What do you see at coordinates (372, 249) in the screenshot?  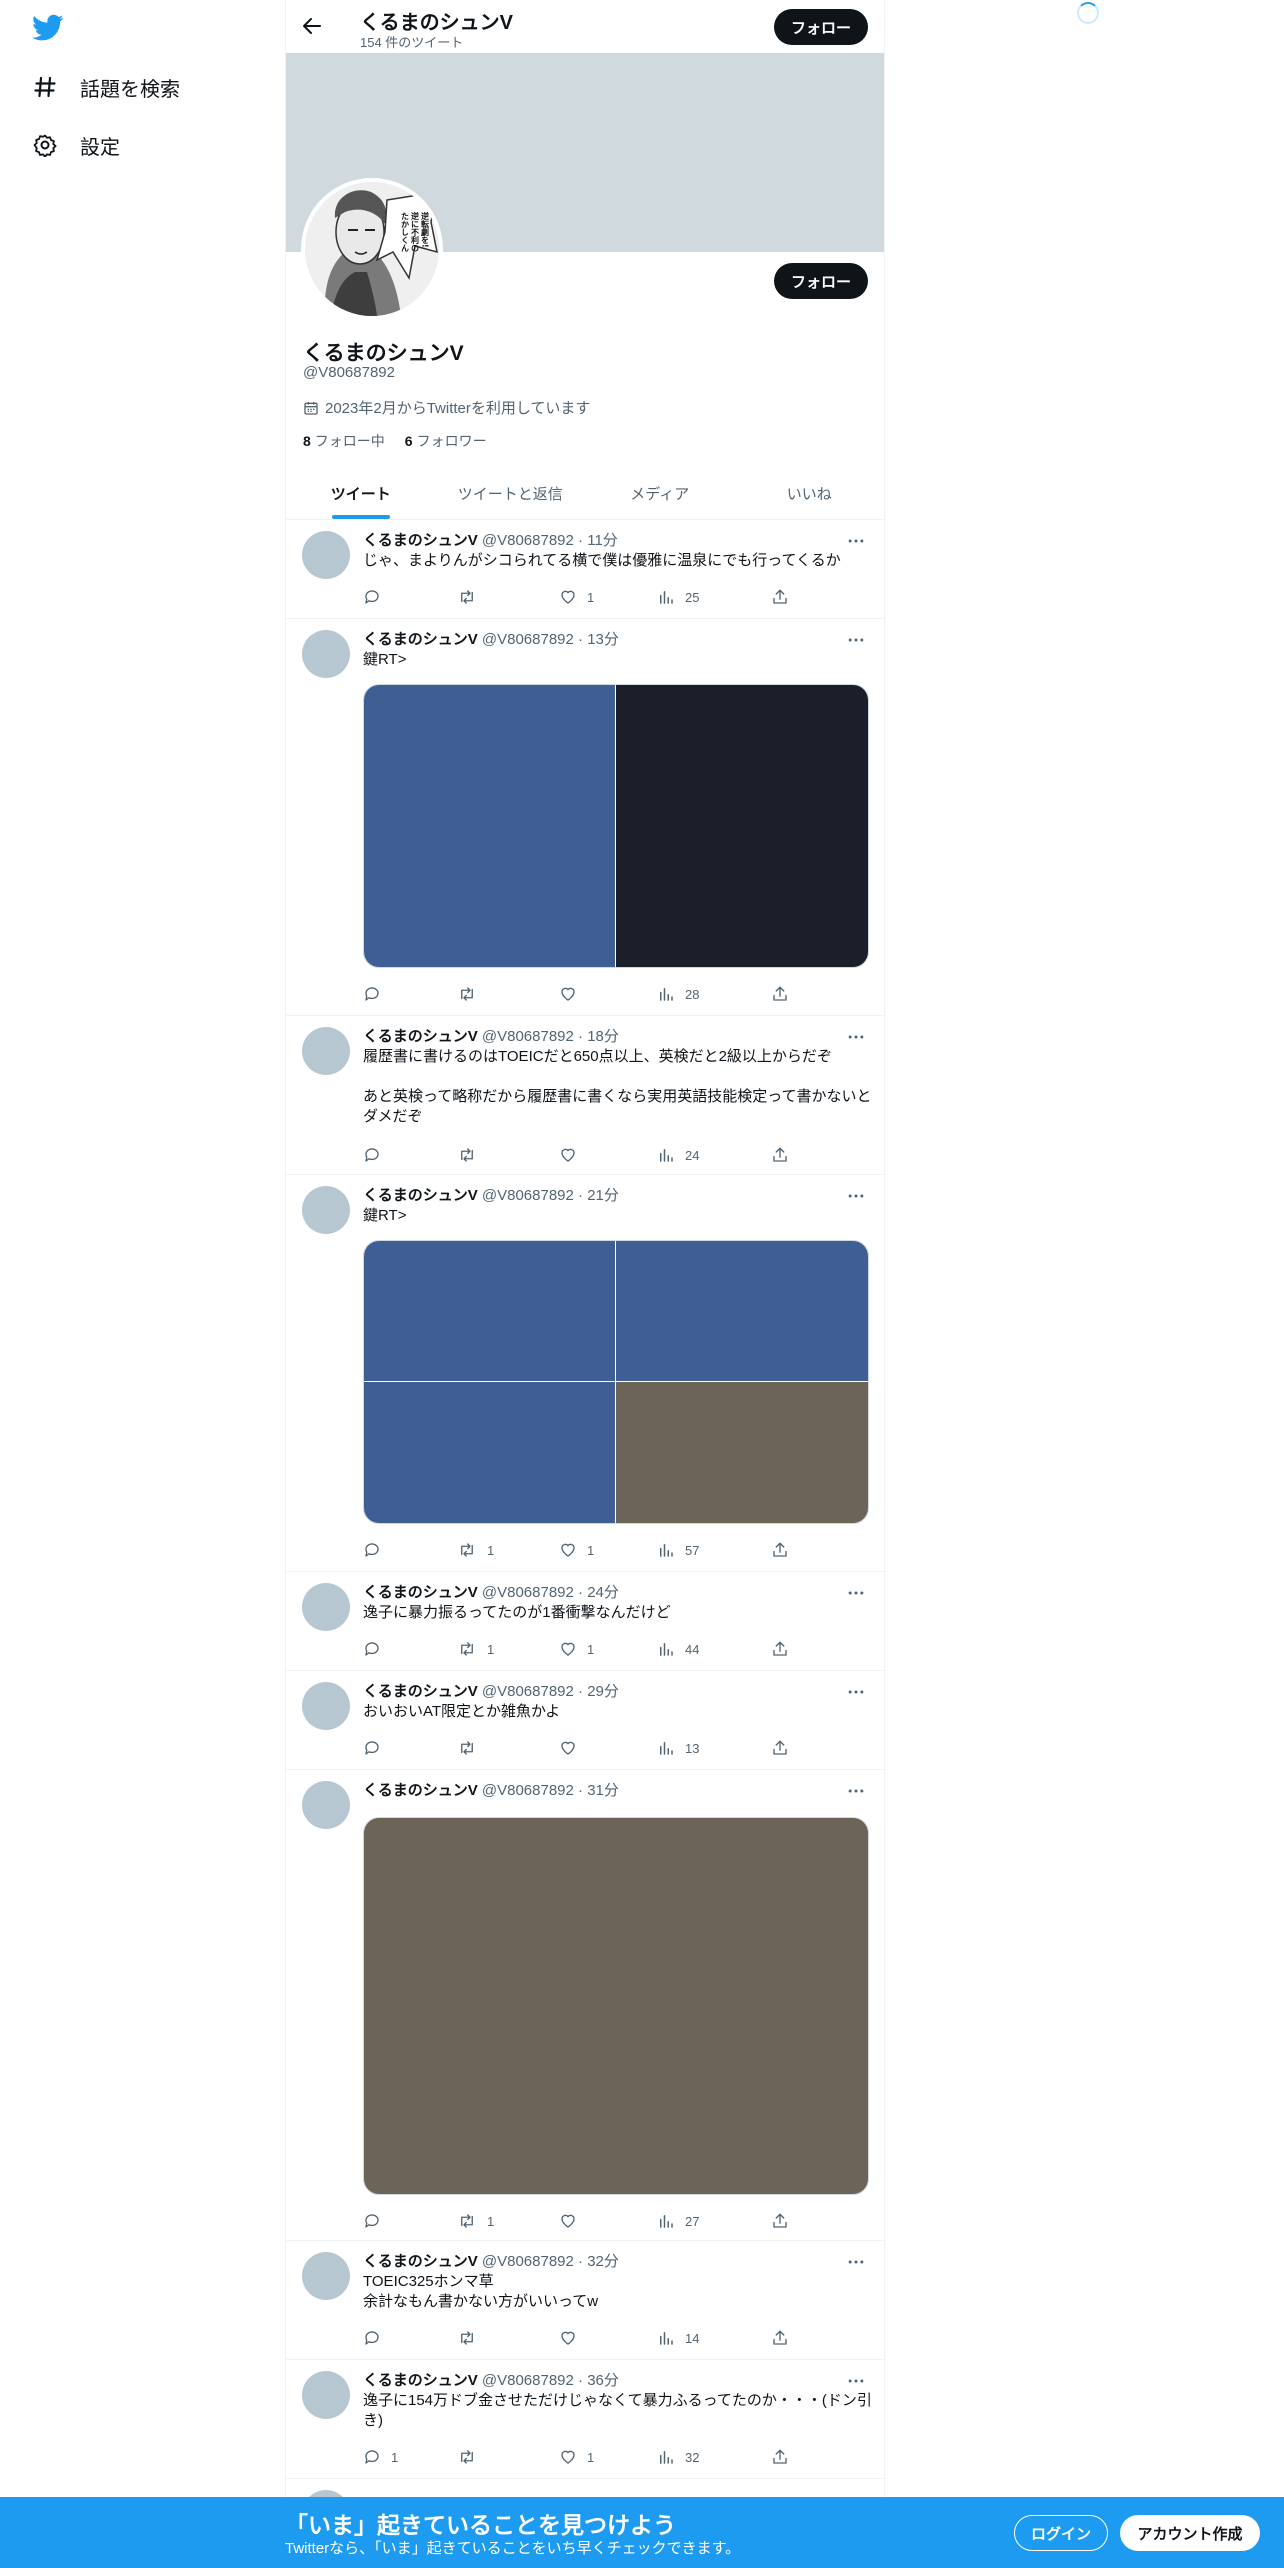 I see `profile-avatar: たかしくん 逆に不利の 逆転劇を!` at bounding box center [372, 249].